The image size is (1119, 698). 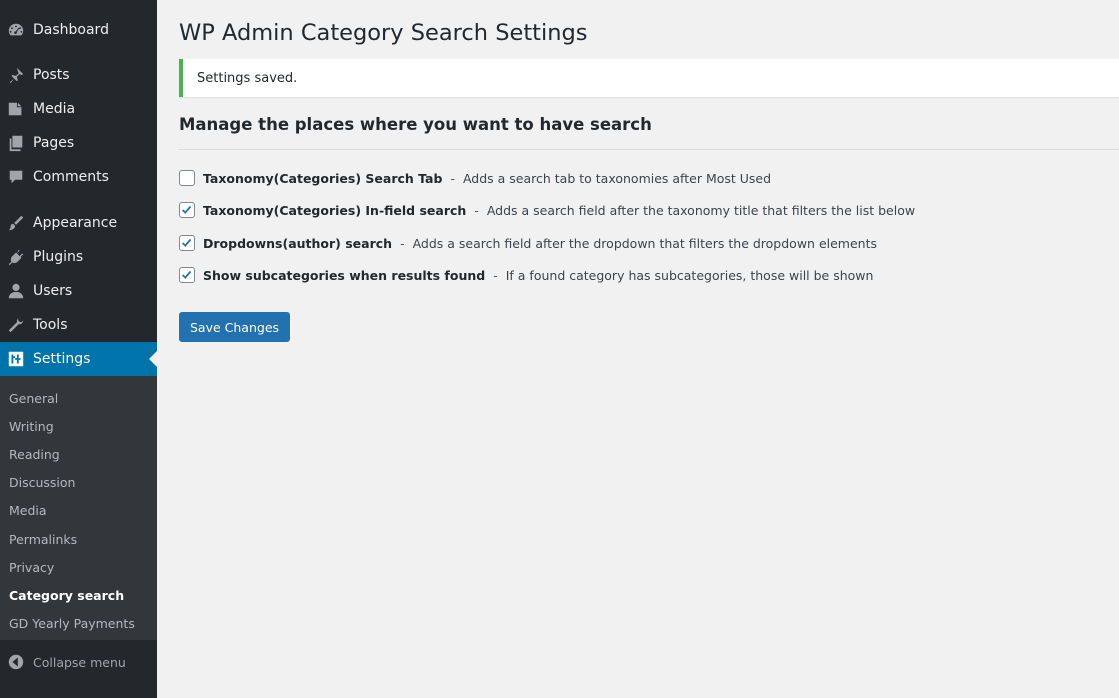 What do you see at coordinates (78, 291) in the screenshot?
I see `sidebar-item-users: Users` at bounding box center [78, 291].